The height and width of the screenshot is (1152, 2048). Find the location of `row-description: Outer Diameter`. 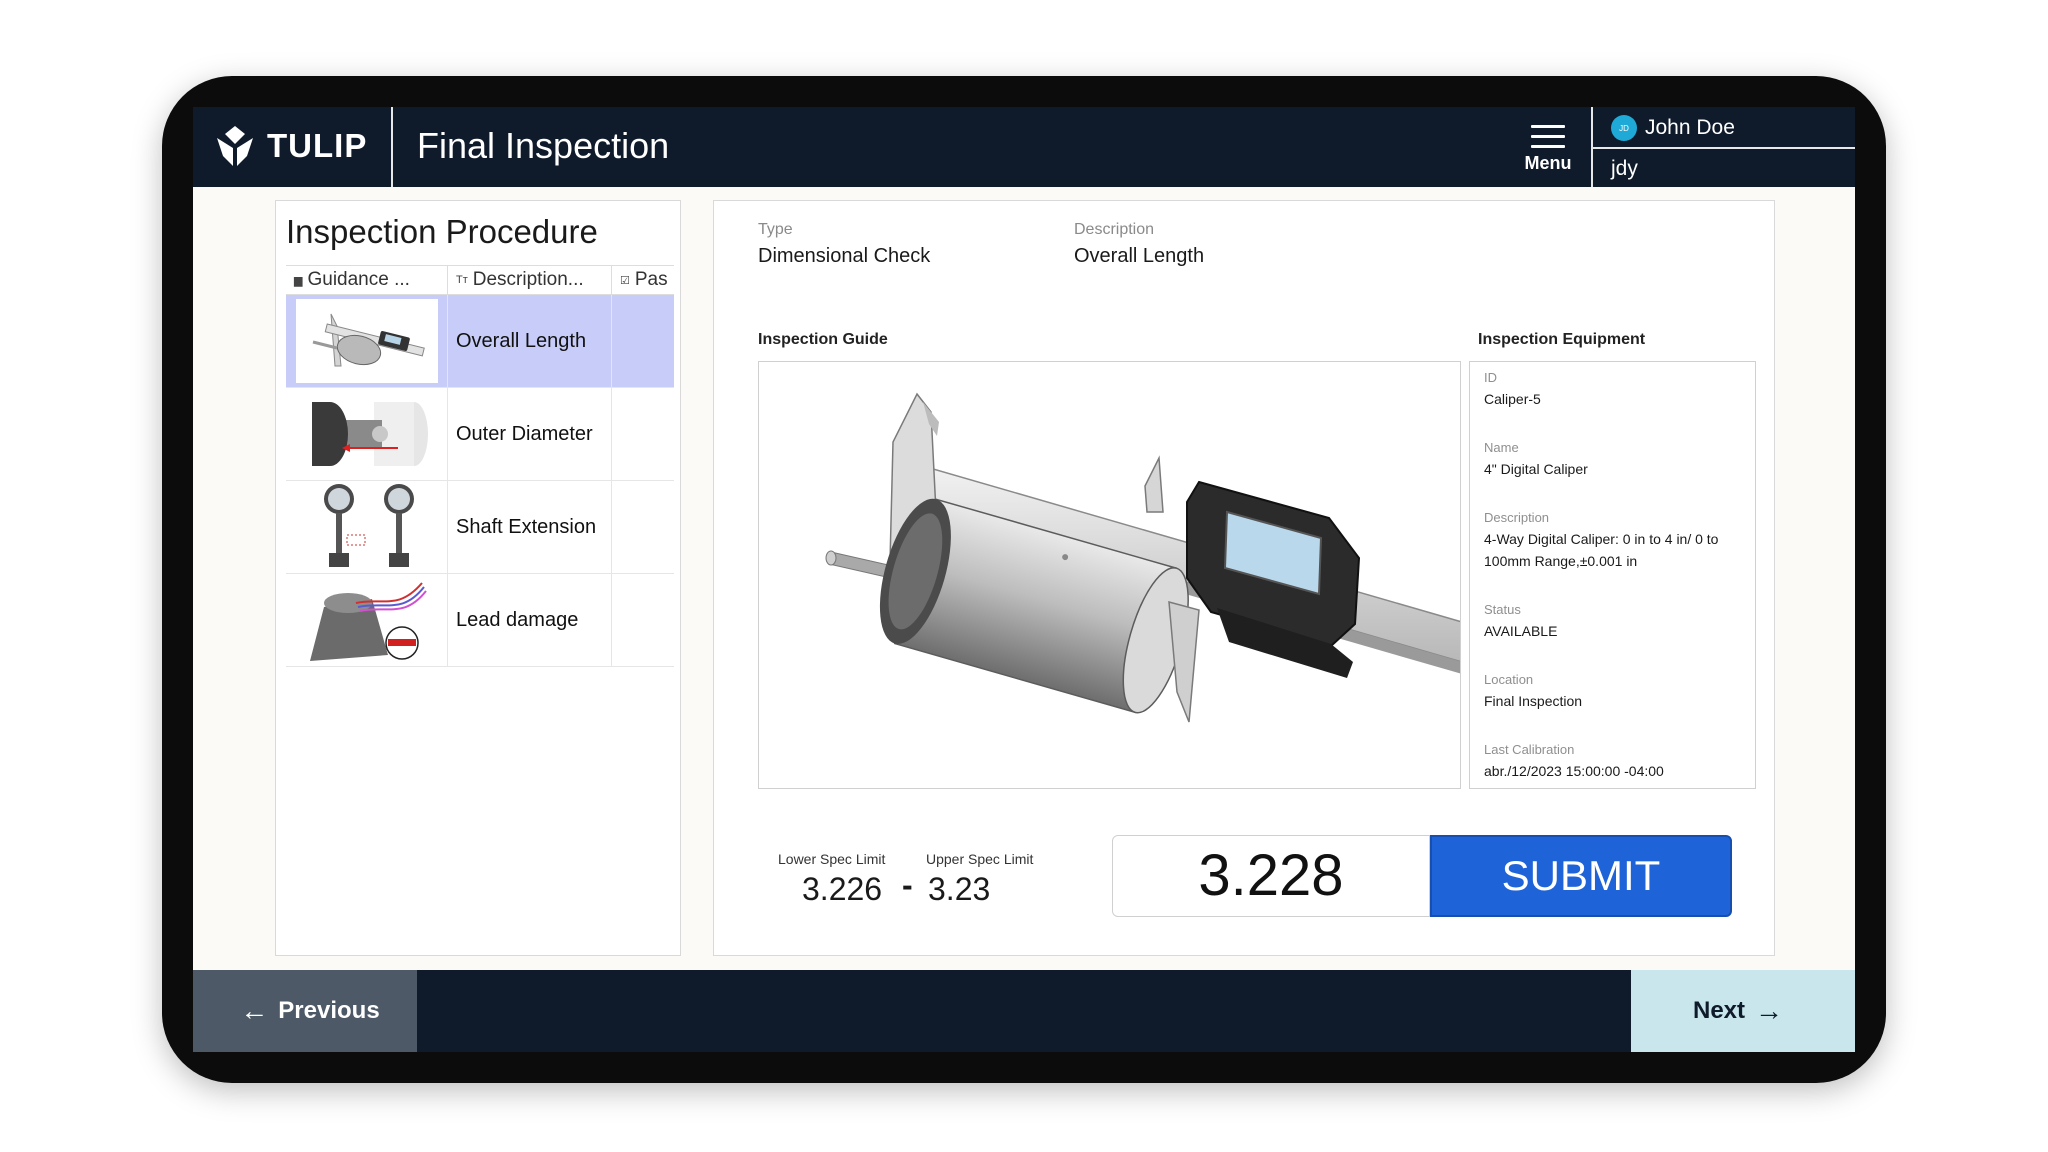

row-description: Outer Diameter is located at coordinates (530, 434).